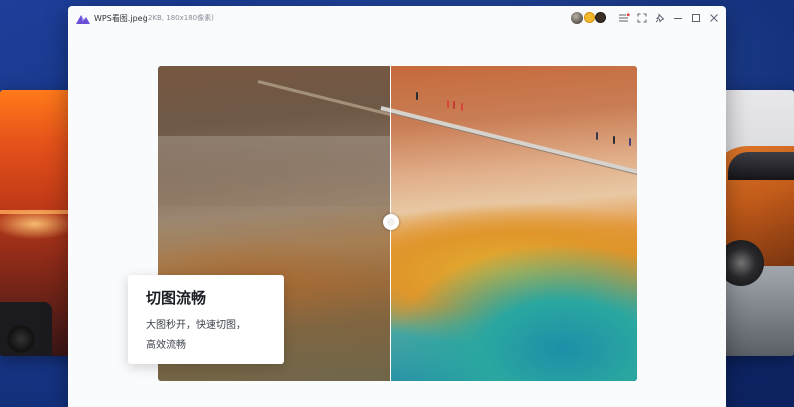  What do you see at coordinates (196, 325) in the screenshot?
I see `feature-desc-line: 大图秒开，快速切图，` at bounding box center [196, 325].